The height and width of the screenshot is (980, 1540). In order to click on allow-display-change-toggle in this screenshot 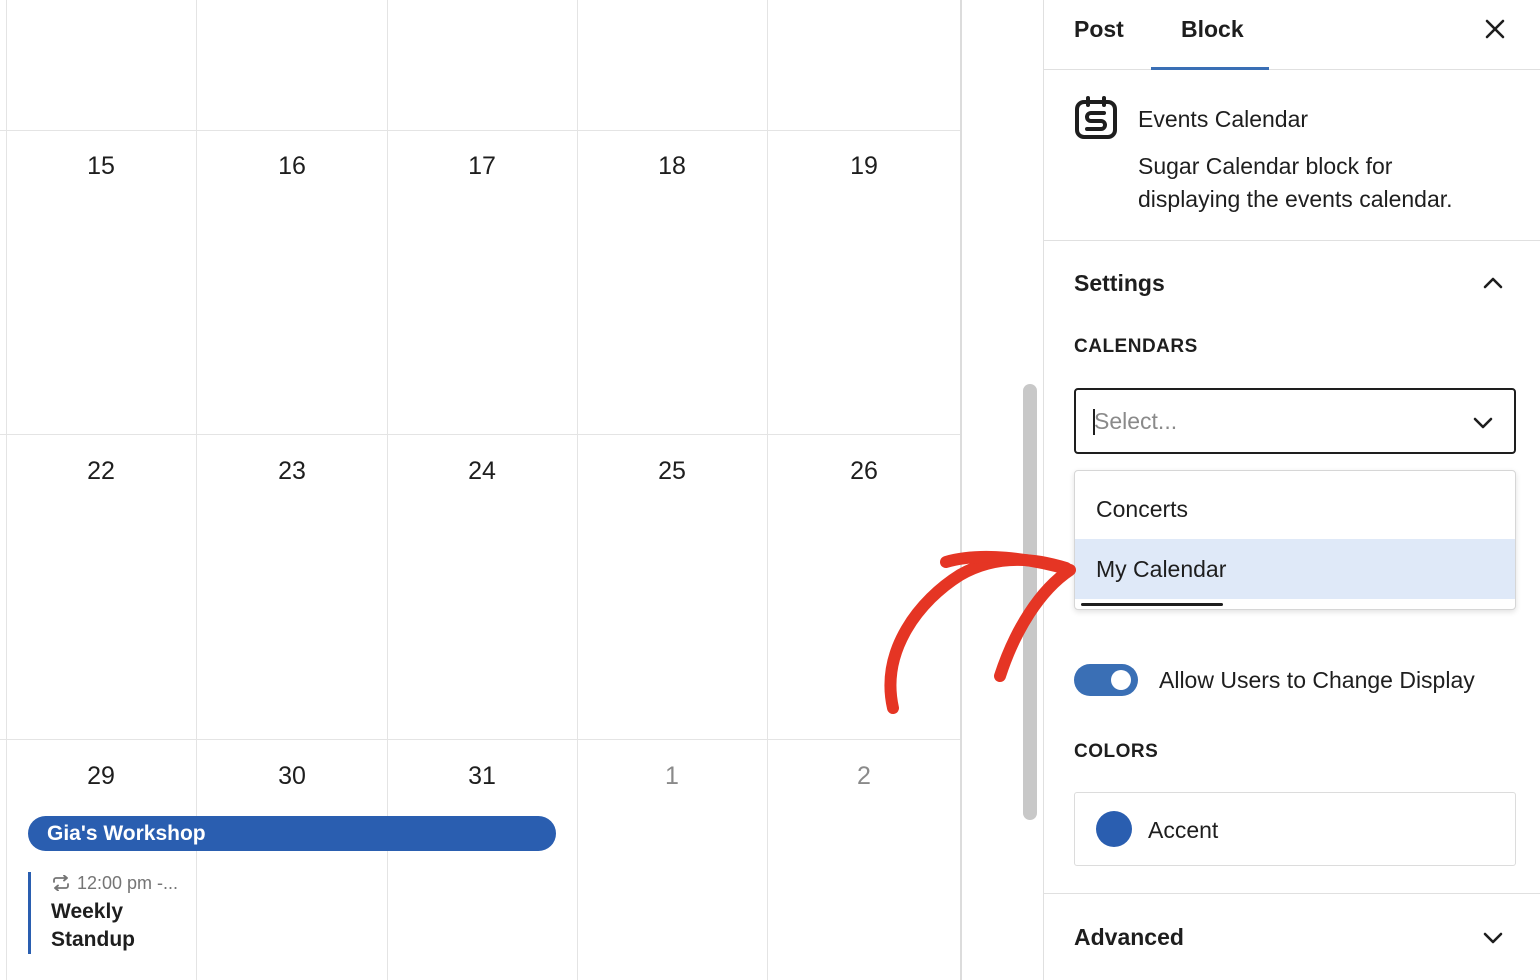, I will do `click(1106, 680)`.